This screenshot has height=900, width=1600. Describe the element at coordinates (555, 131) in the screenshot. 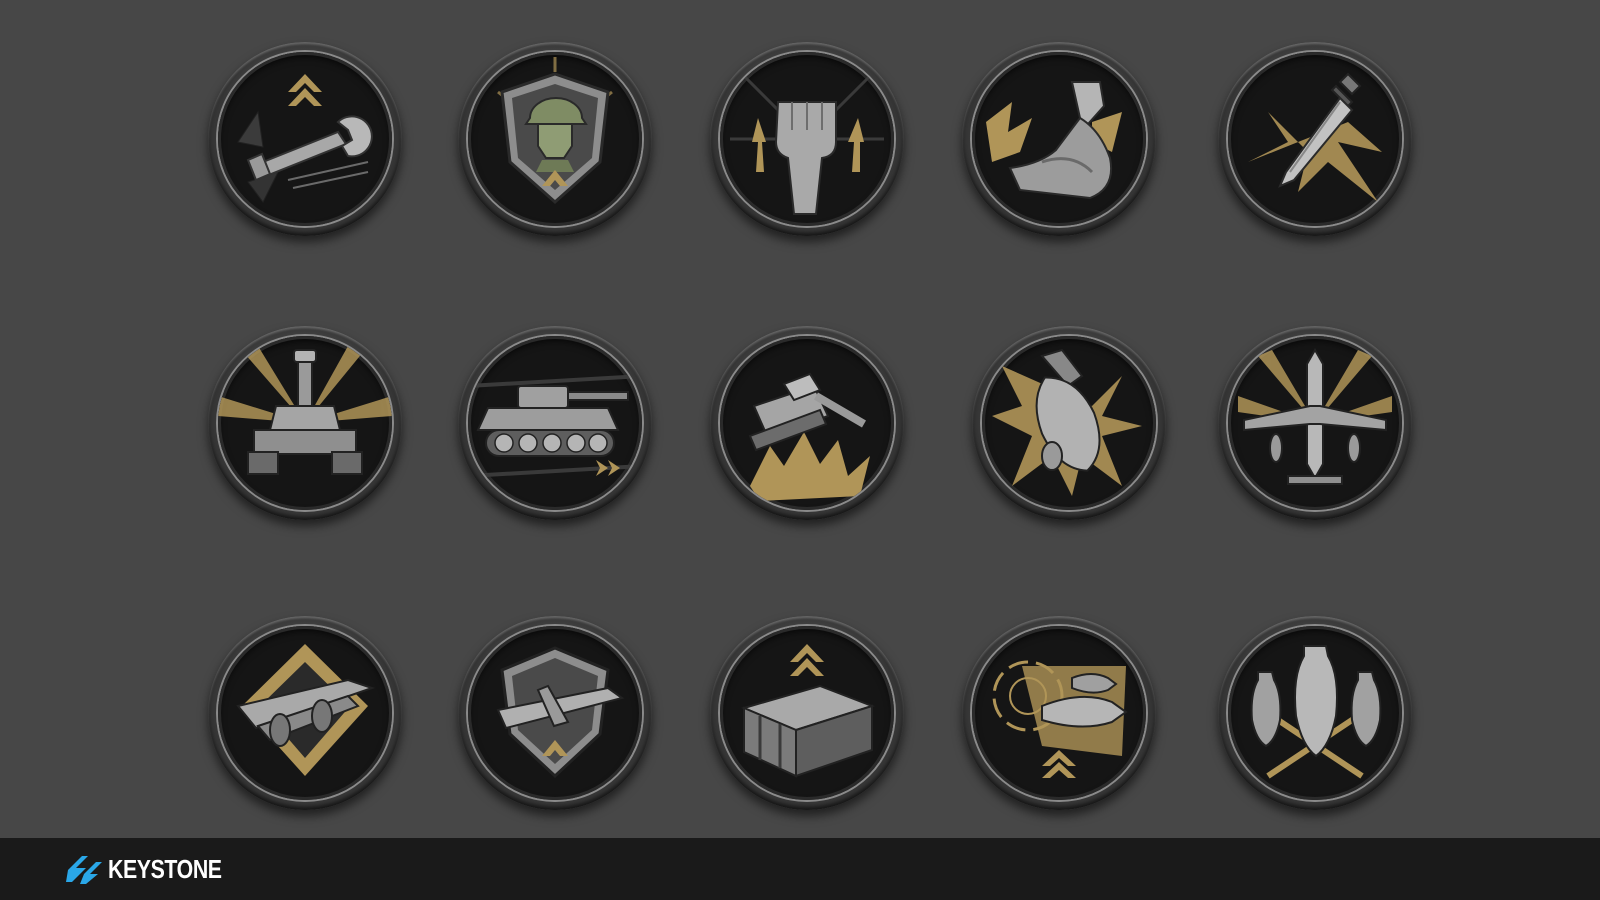

I see `infantry-shield-icon` at that location.